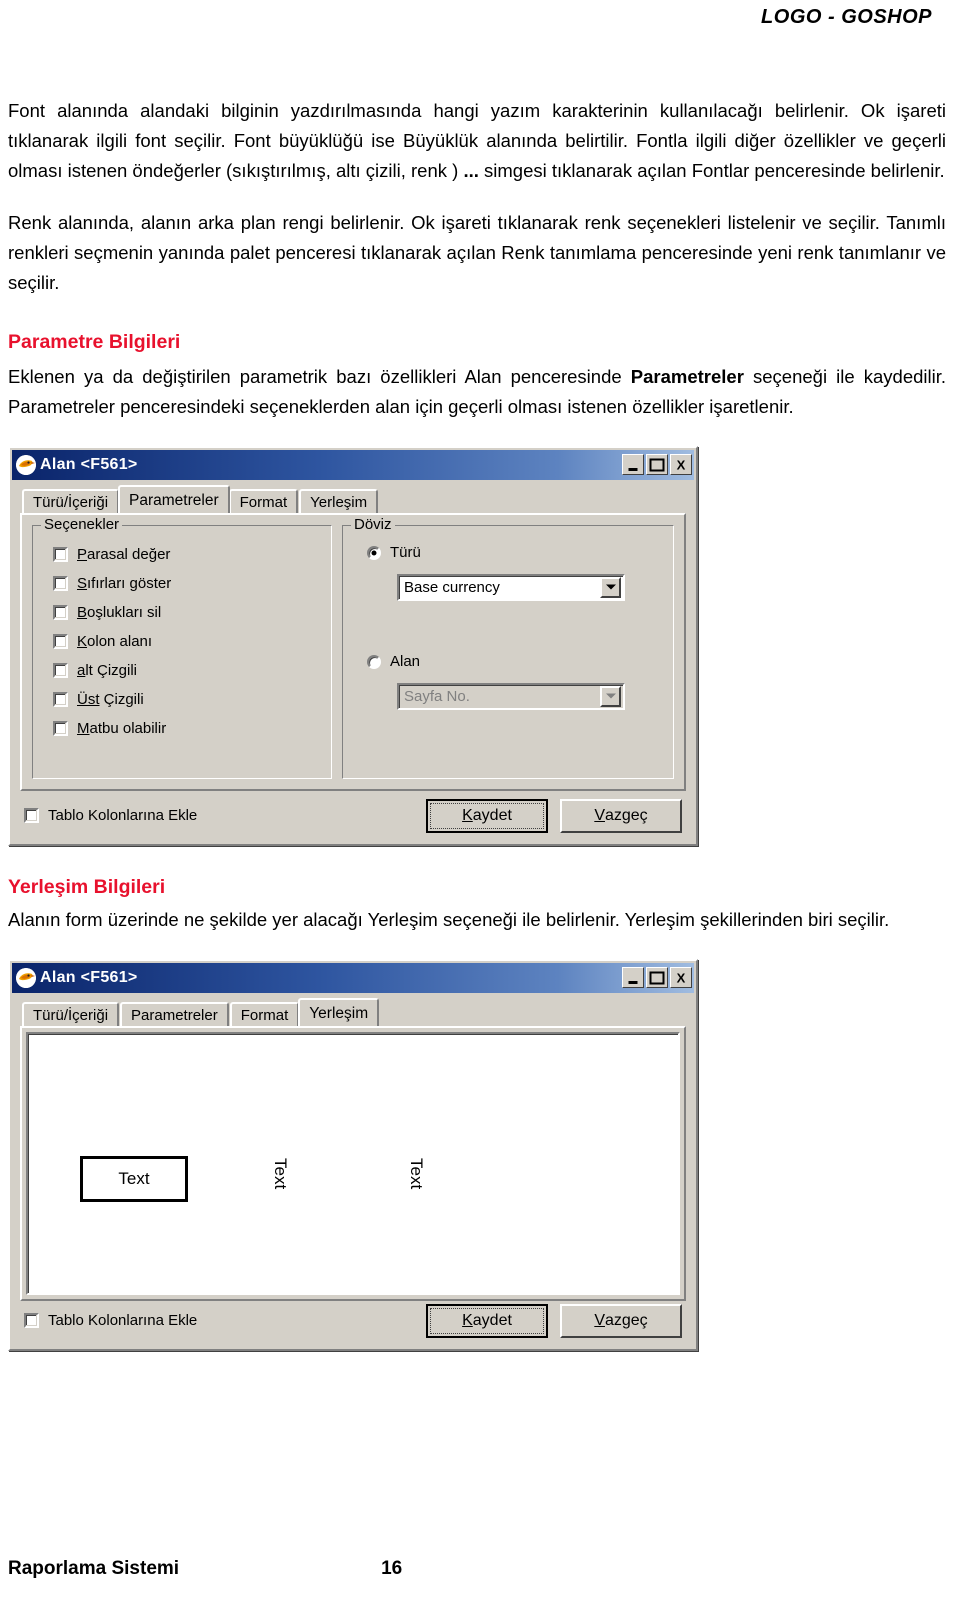  Describe the element at coordinates (60, 670) in the screenshot. I see `checkbox-alt-cizgili` at that location.